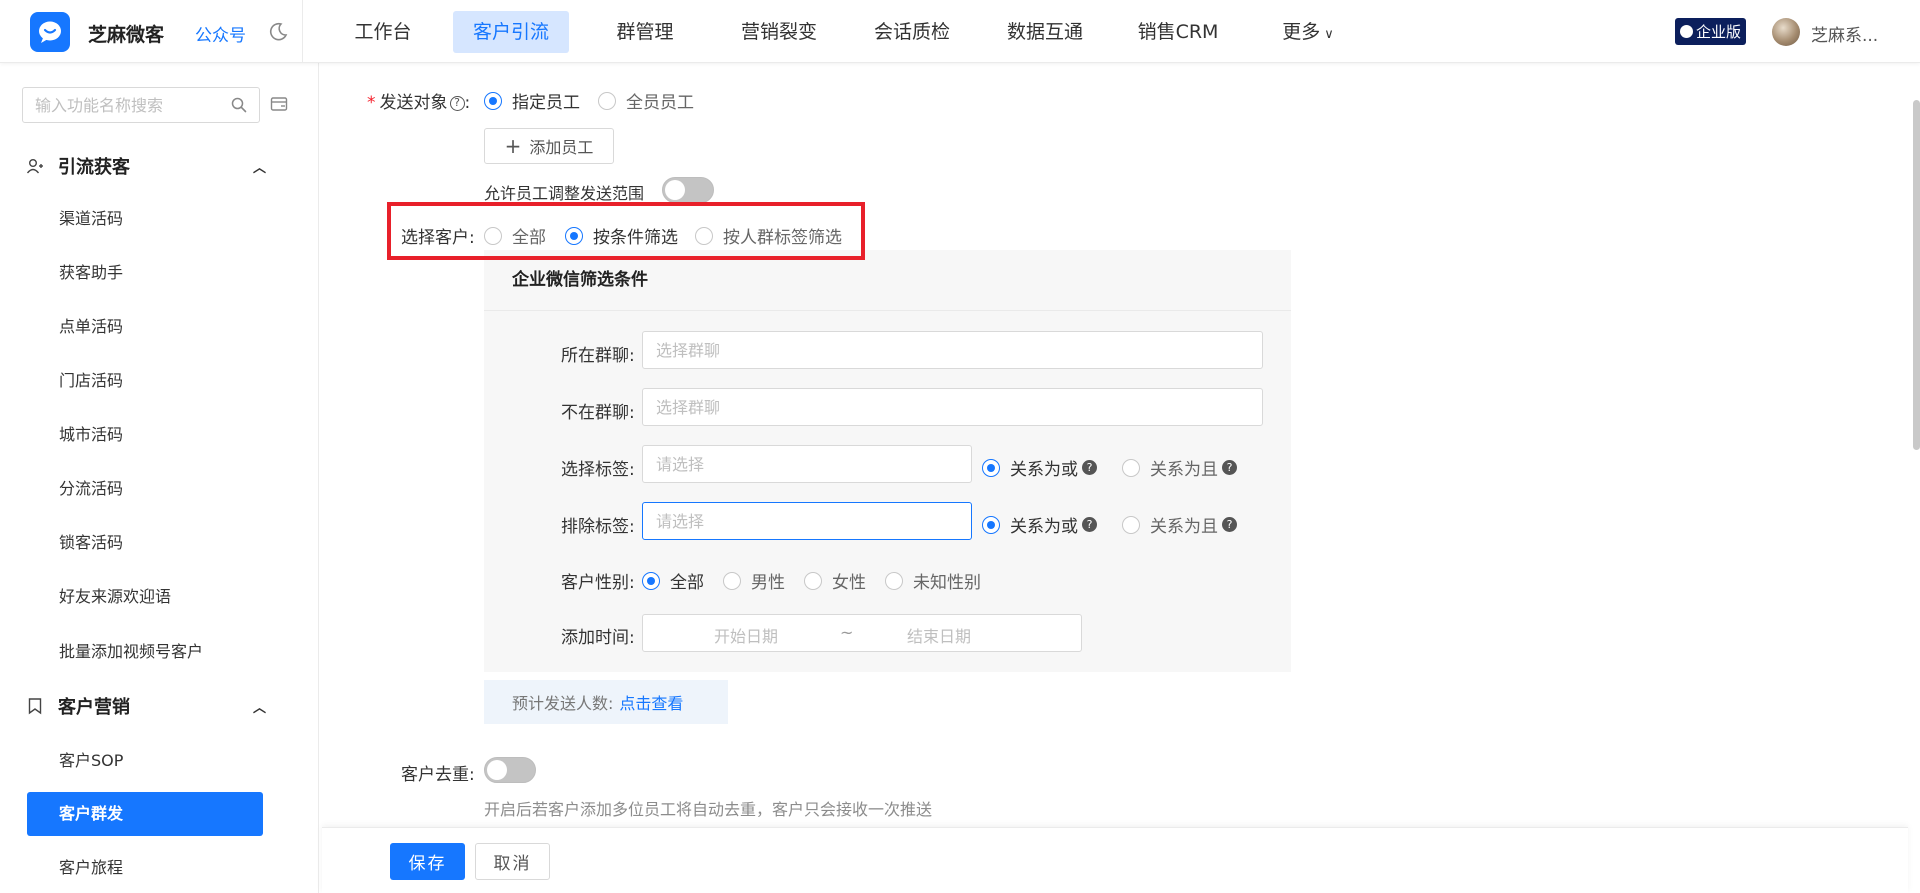  What do you see at coordinates (1044, 470) in the screenshot?
I see `radio-select-tag-or-label: 关系为或` at bounding box center [1044, 470].